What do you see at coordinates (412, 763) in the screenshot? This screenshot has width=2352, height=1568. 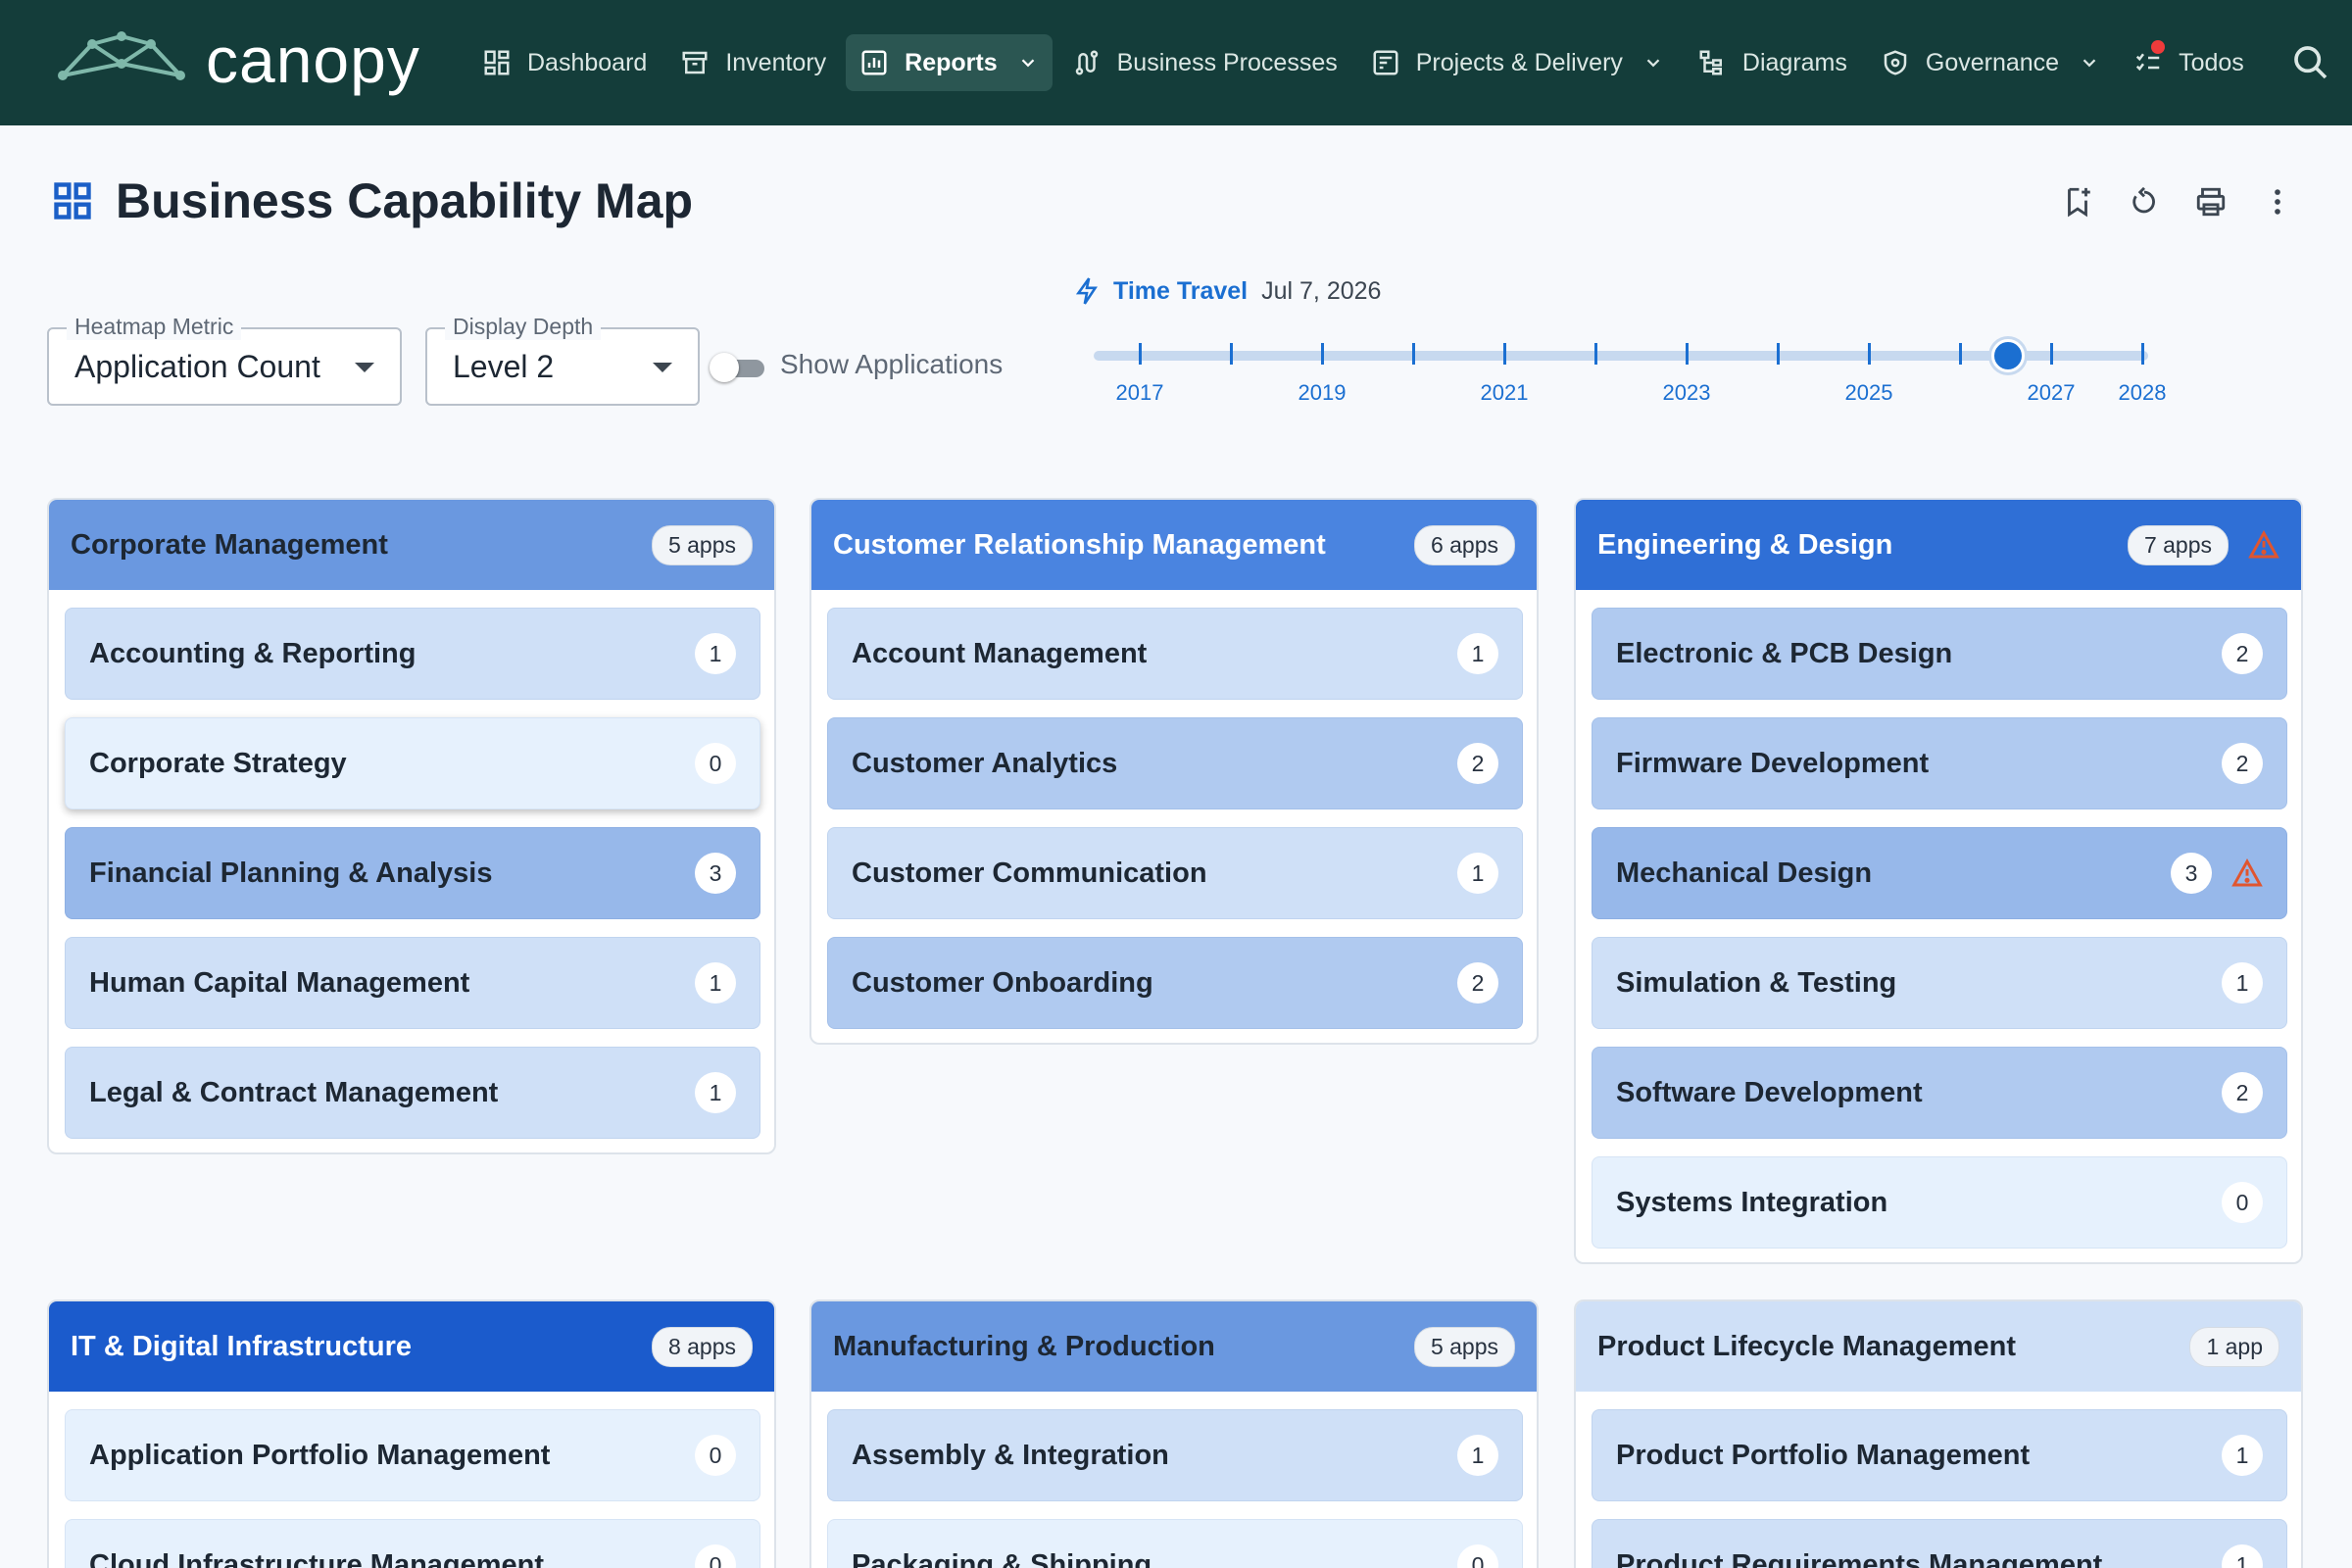 I see `sub-capability: Corporate Strategy 0` at bounding box center [412, 763].